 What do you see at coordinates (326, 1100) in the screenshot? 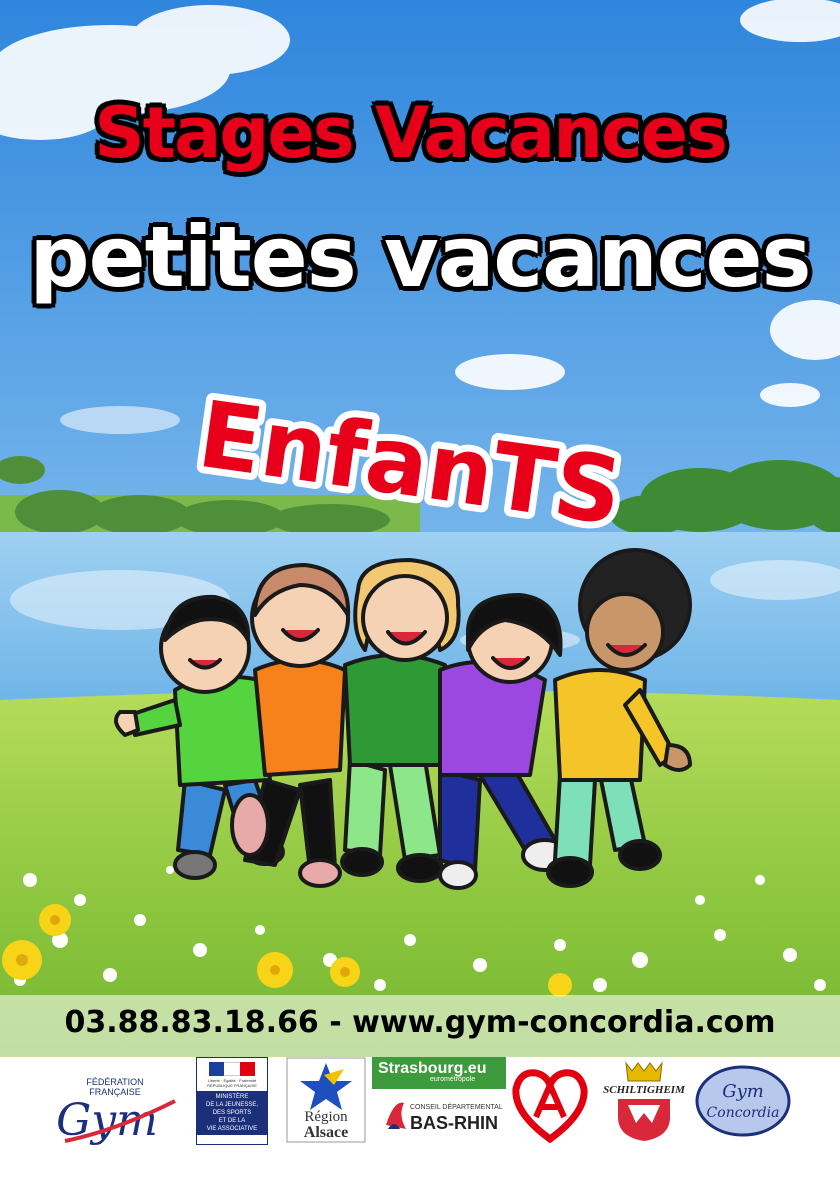
I see `region-alsace-logo: Région Alsace` at bounding box center [326, 1100].